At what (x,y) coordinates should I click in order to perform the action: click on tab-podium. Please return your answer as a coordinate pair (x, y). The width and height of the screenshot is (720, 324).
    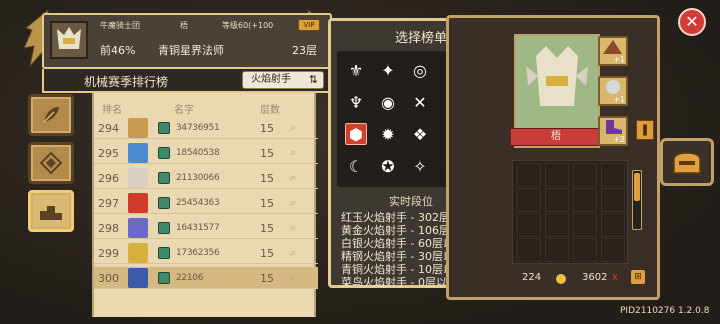
    Looking at the image, I should click on (51, 211).